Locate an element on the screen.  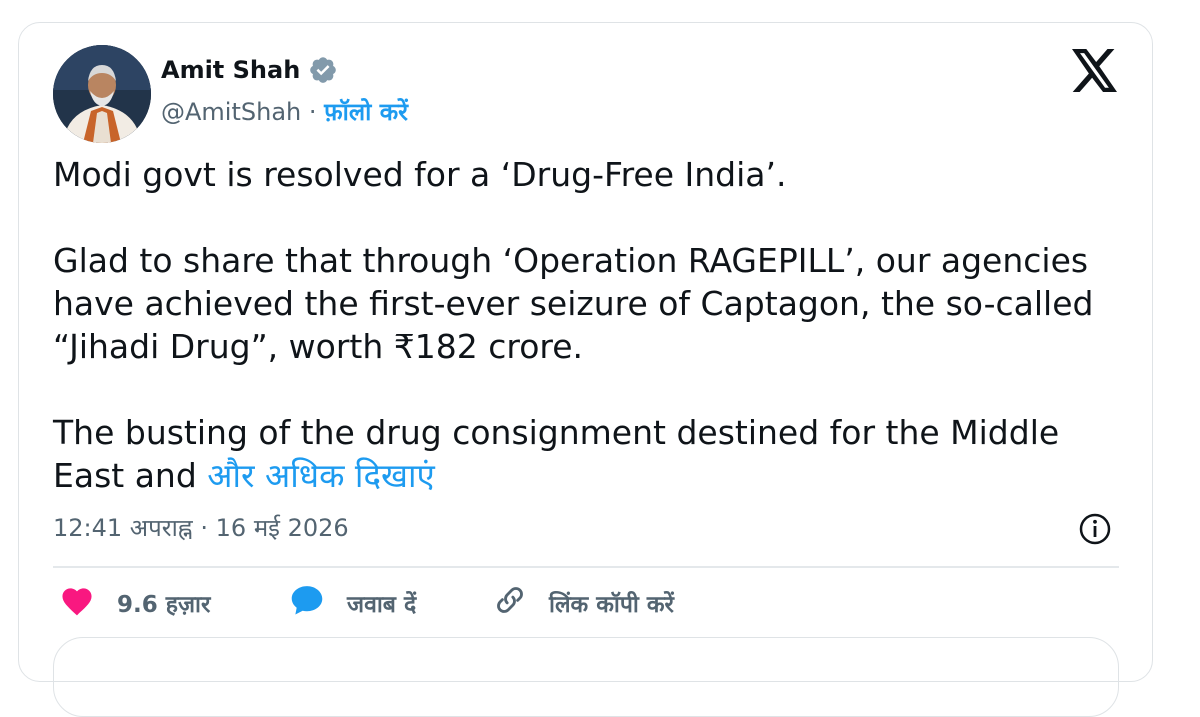
reply-label: जवाब दें is located at coordinates (382, 605).